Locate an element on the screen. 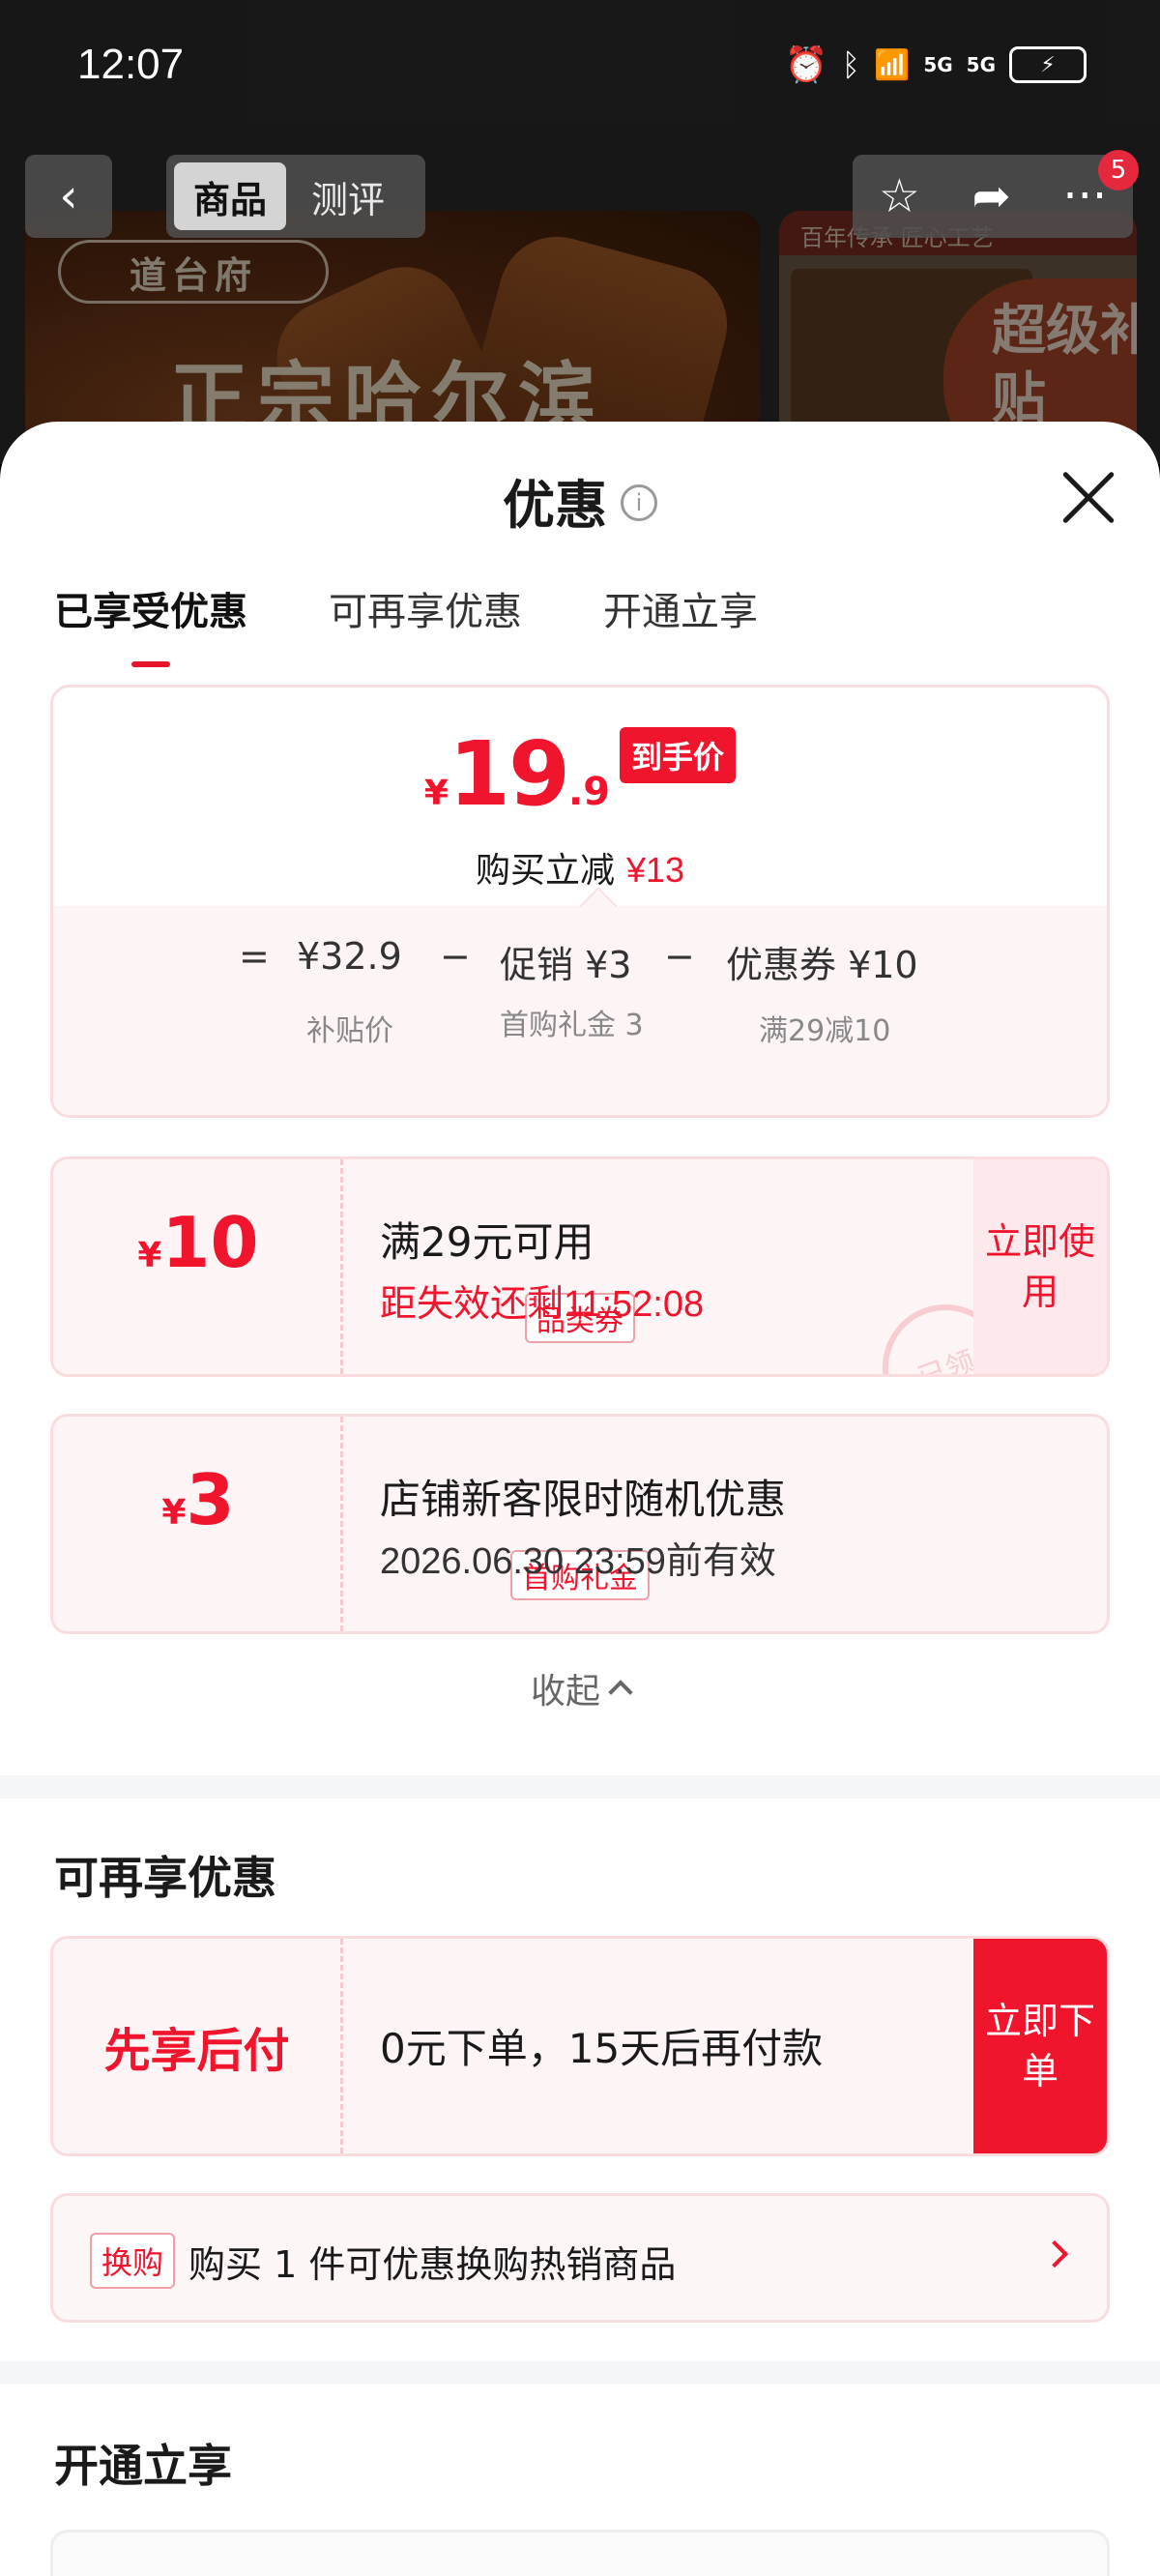 This screenshot has width=1160, height=2576. equals-sign: = is located at coordinates (254, 956).